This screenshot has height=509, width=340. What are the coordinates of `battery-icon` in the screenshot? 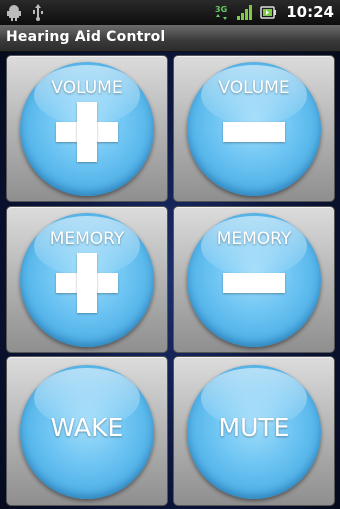 It's located at (268, 12).